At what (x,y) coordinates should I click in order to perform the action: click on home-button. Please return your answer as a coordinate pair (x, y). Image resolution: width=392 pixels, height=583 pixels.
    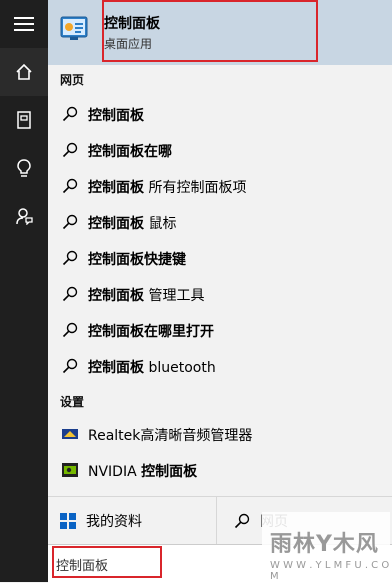
    Looking at the image, I should click on (24, 72).